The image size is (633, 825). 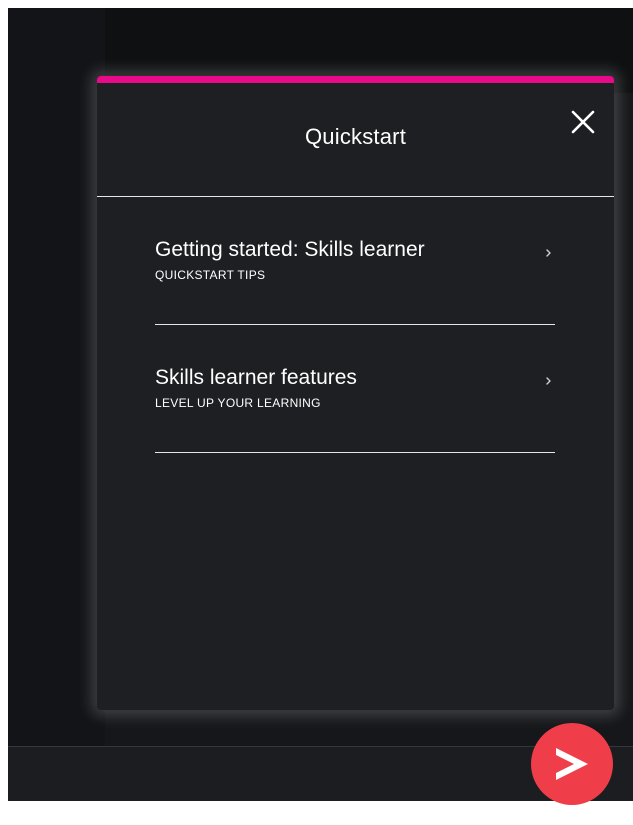 I want to click on launch-button, so click(x=572, y=764).